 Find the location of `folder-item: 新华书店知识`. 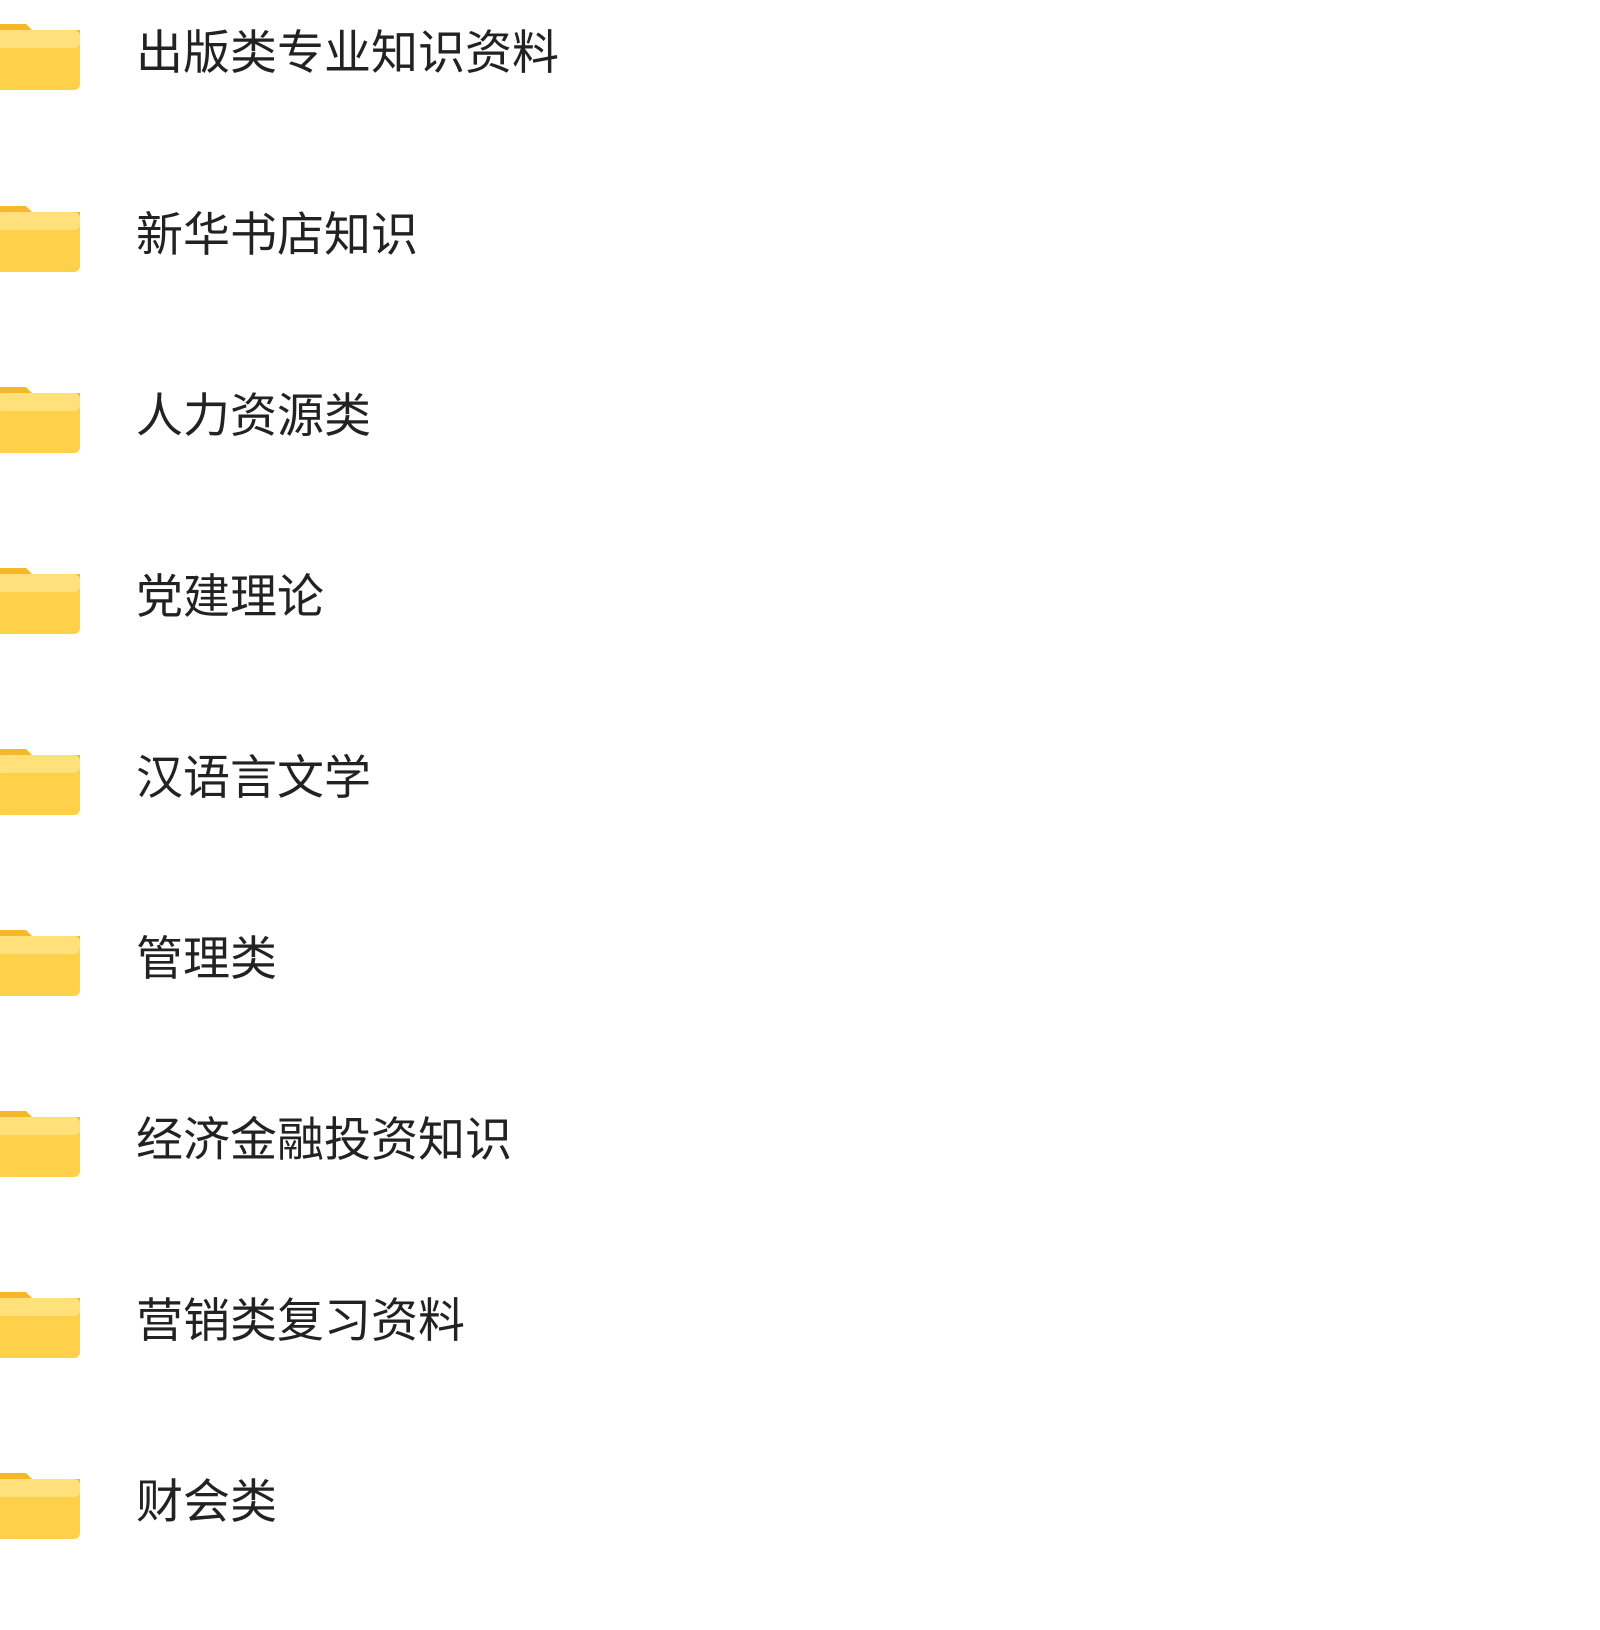

folder-item: 新华书店知识 is located at coordinates (360, 237).